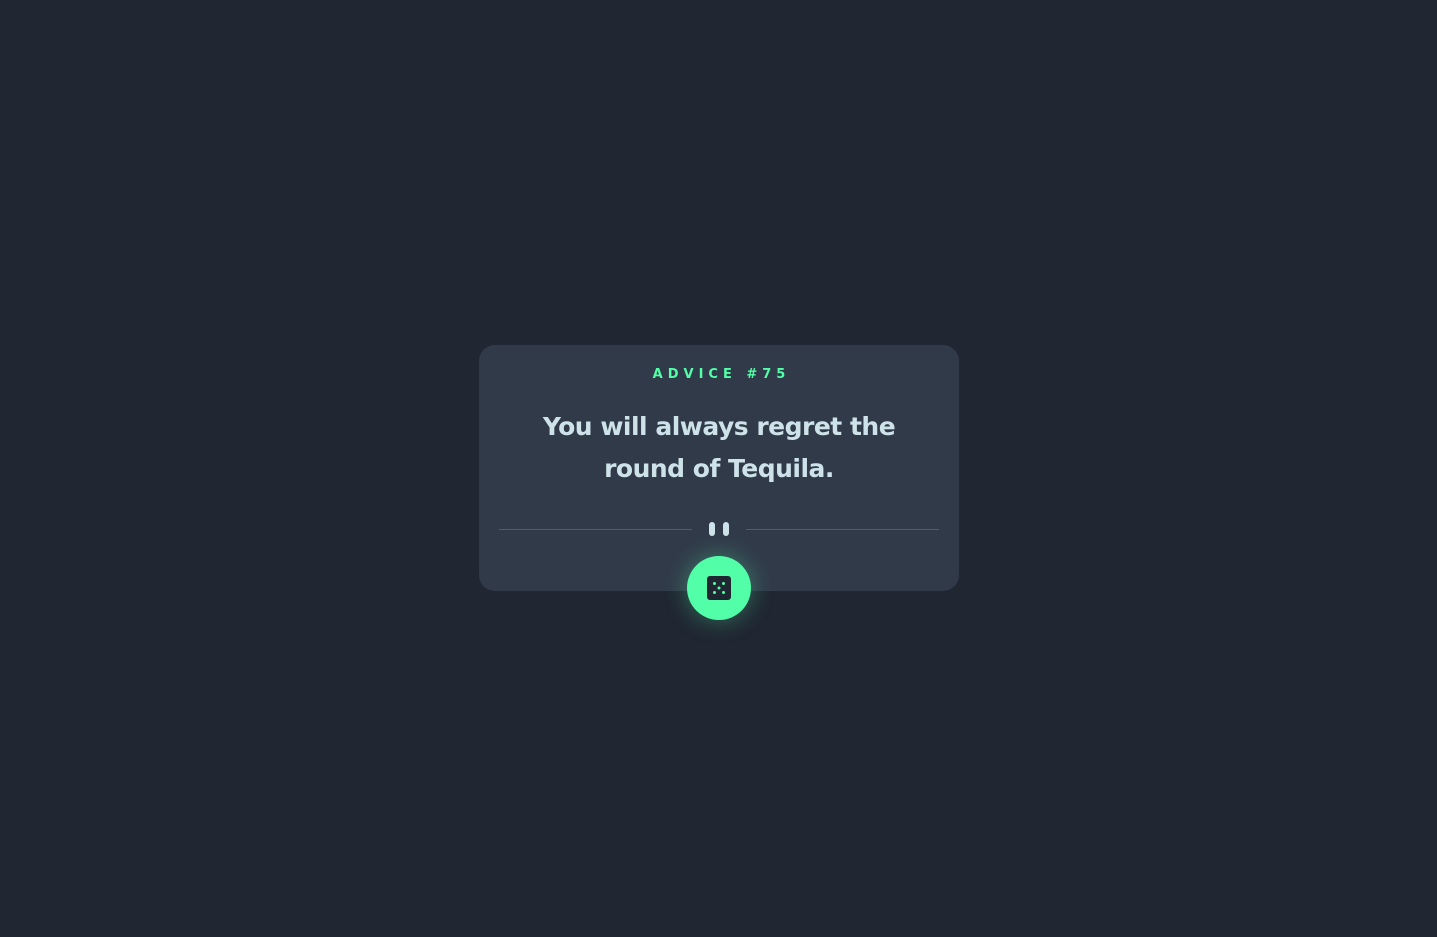 Image resolution: width=1437 pixels, height=937 pixels. I want to click on new-advice-button, so click(719, 588).